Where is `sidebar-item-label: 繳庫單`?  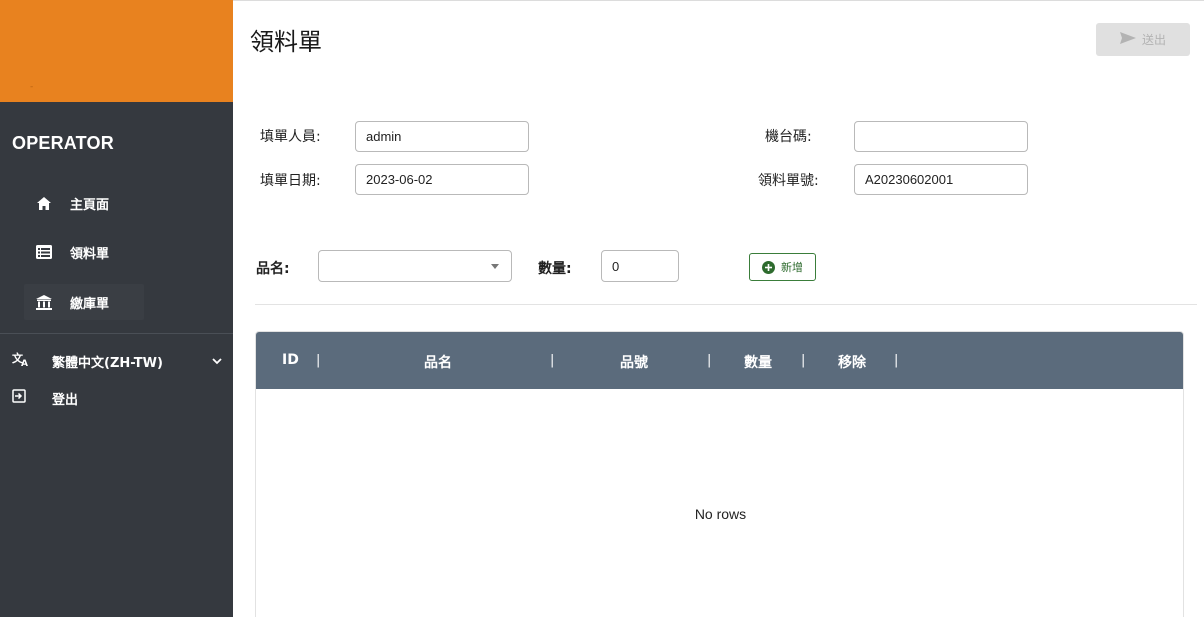
sidebar-item-label: 繳庫單 is located at coordinates (90, 304).